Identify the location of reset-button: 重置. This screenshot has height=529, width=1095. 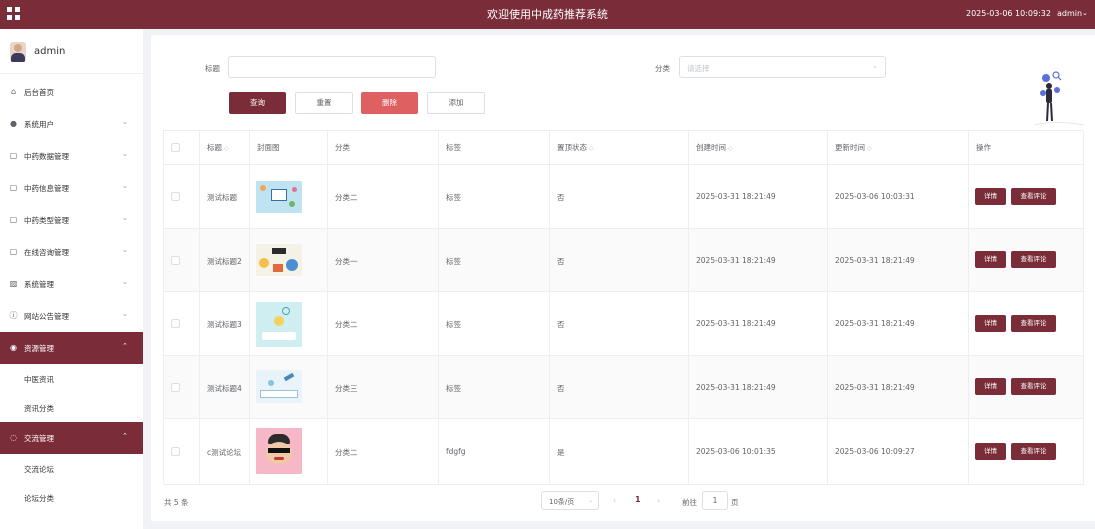
(324, 103).